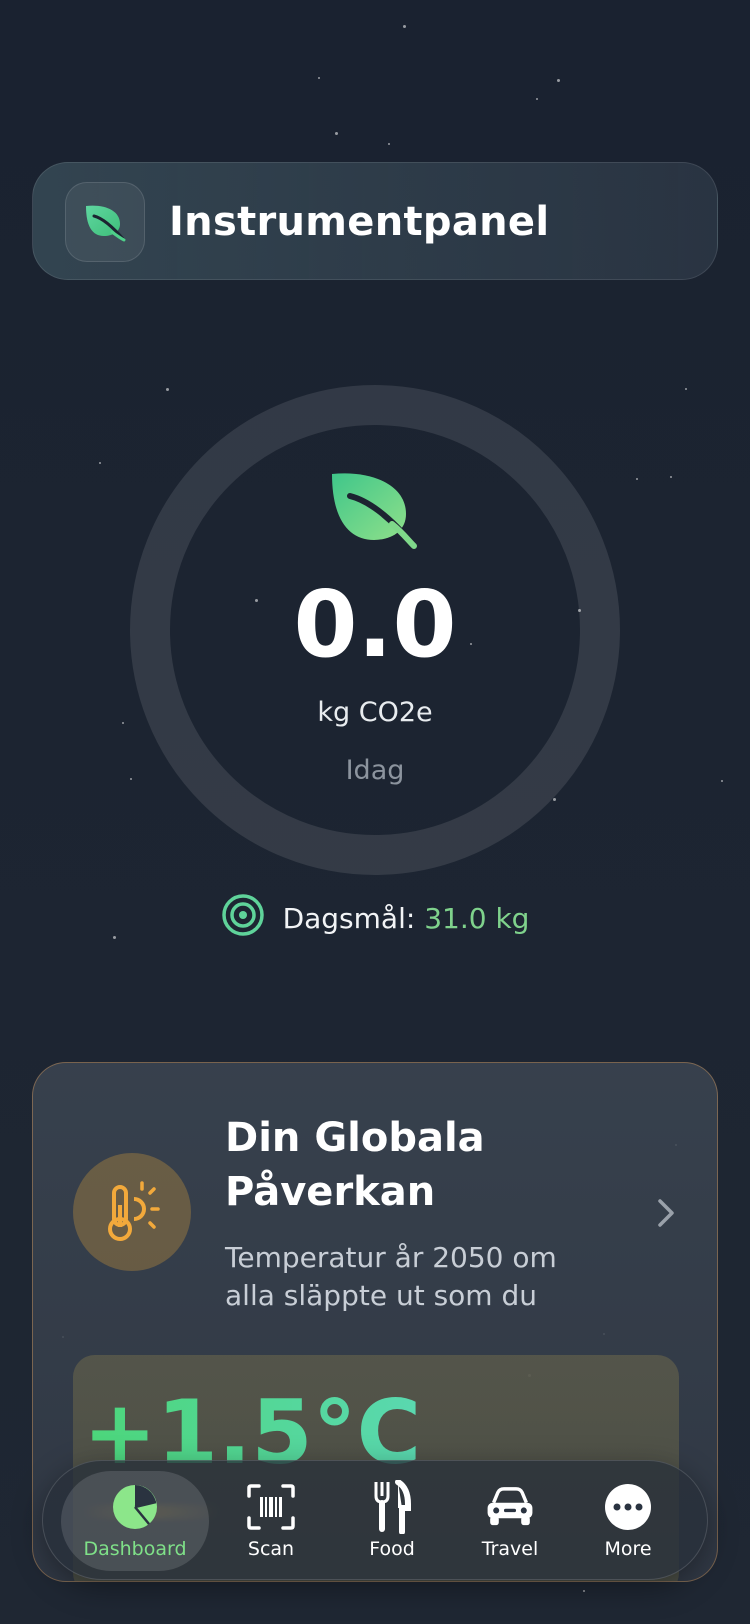  I want to click on barcode-scan-icon, so click(271, 1507).